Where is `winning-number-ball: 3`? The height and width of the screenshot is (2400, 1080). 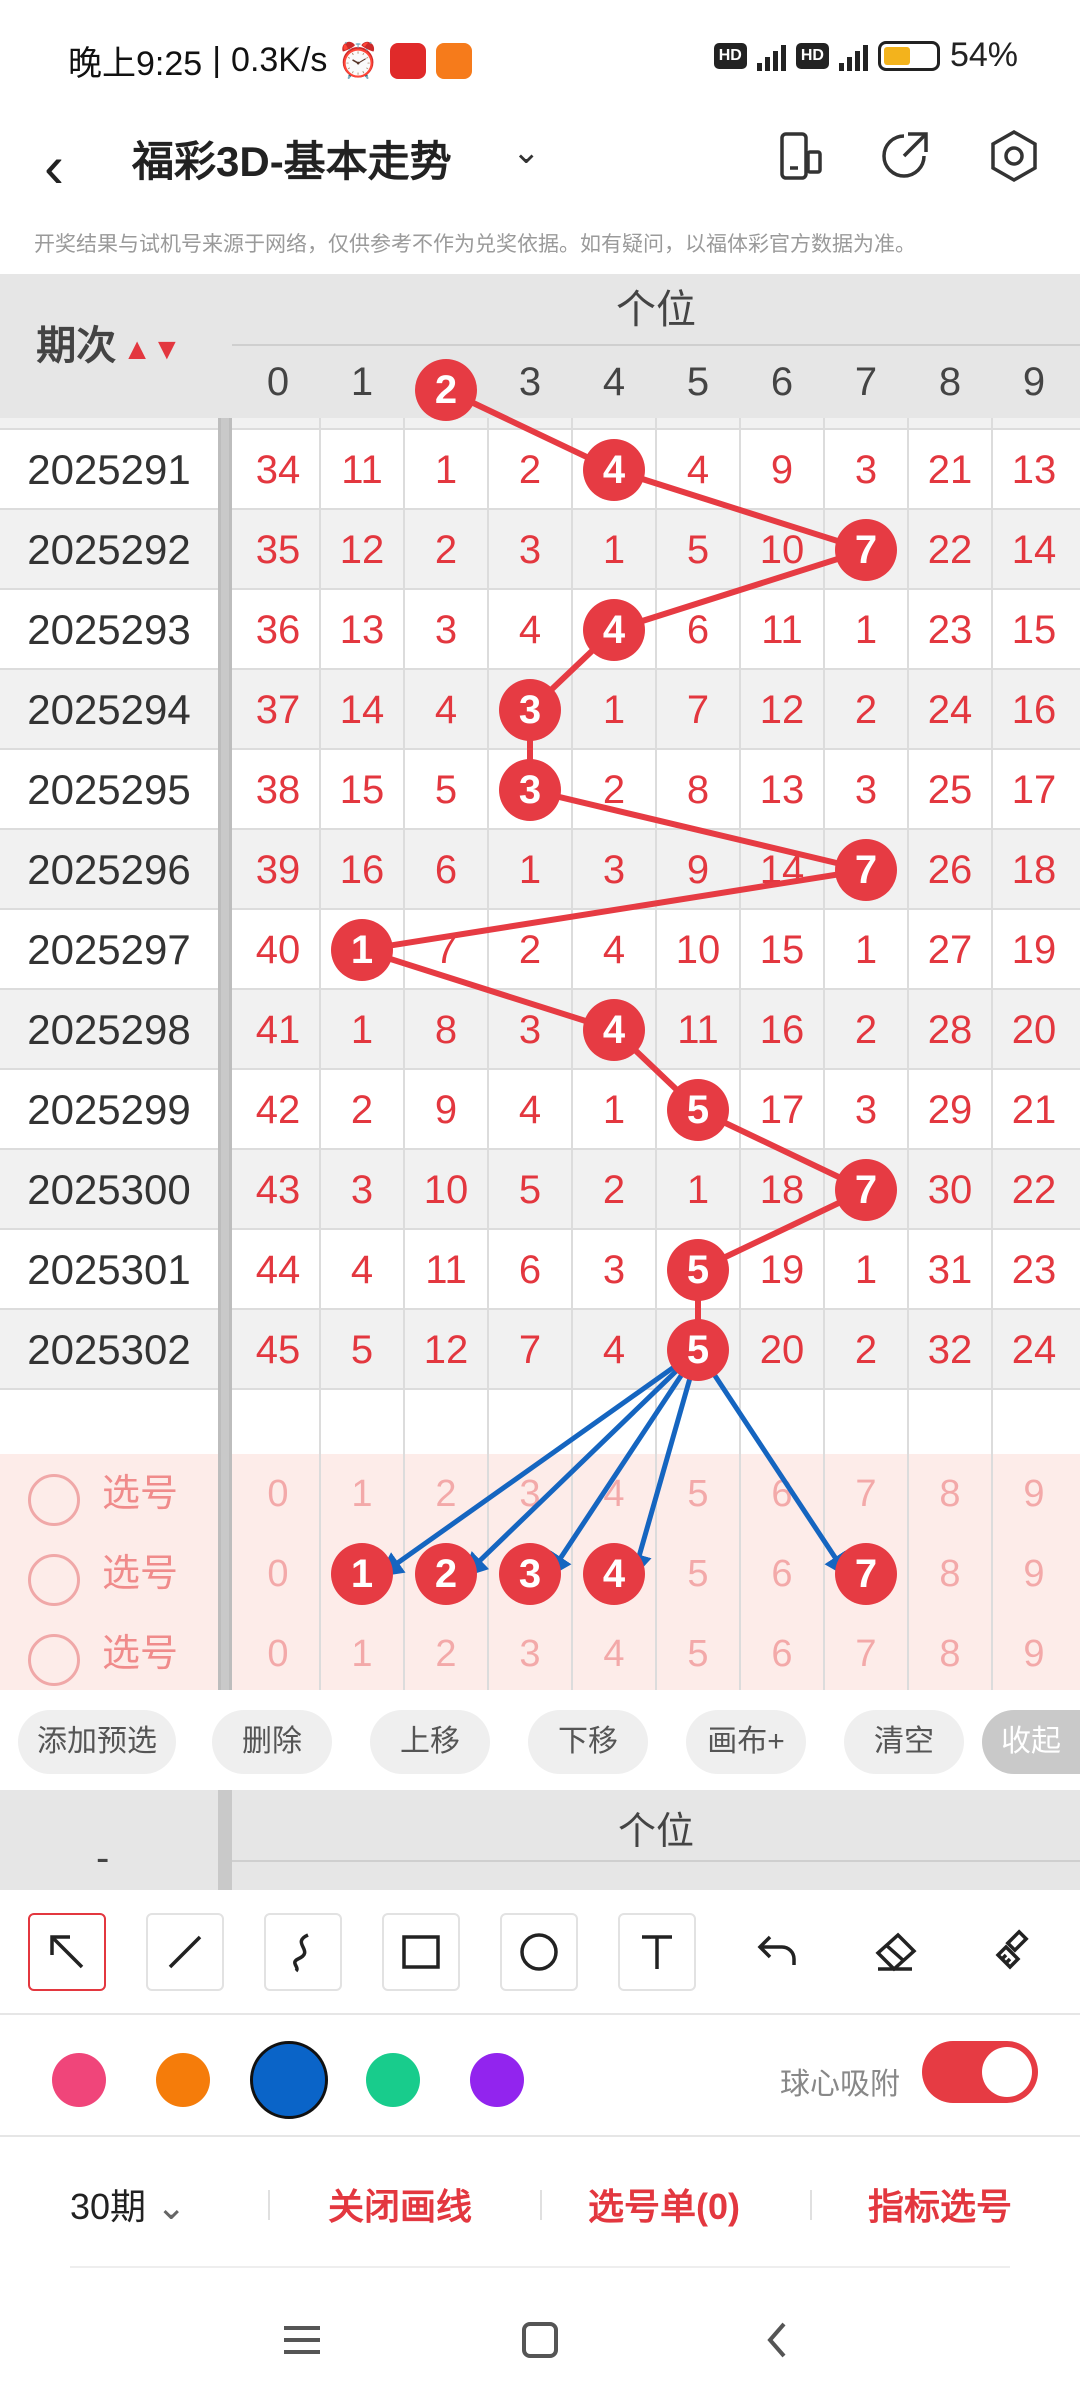 winning-number-ball: 3 is located at coordinates (530, 710).